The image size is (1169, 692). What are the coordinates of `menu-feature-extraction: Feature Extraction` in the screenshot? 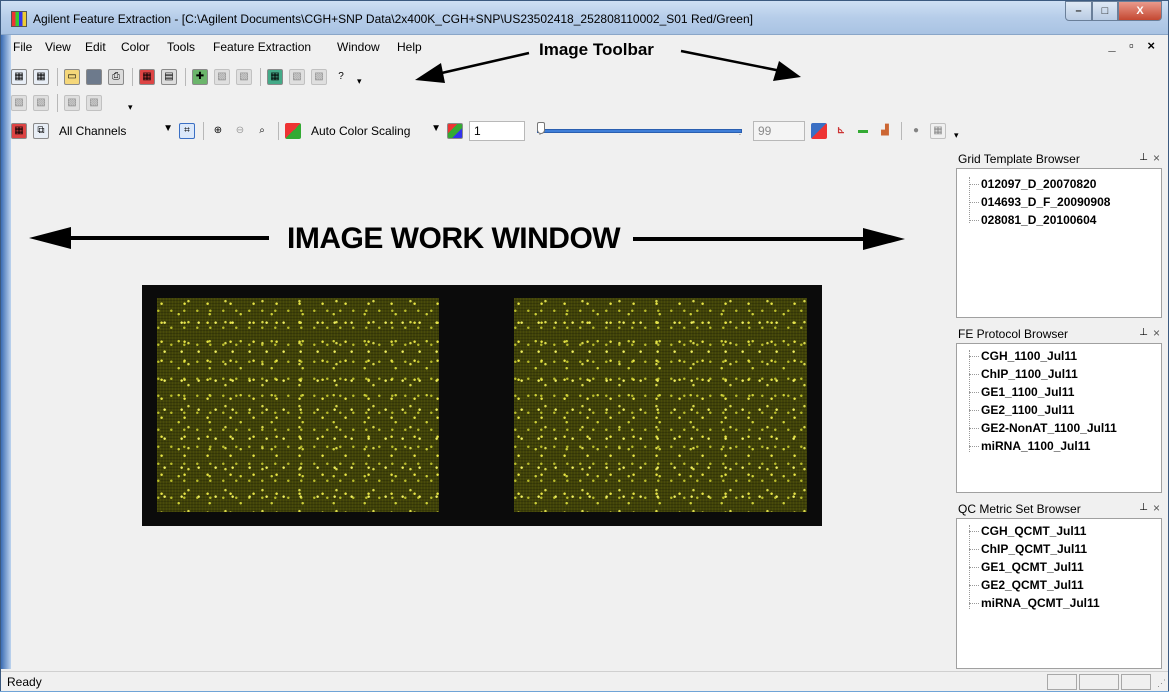 It's located at (262, 47).